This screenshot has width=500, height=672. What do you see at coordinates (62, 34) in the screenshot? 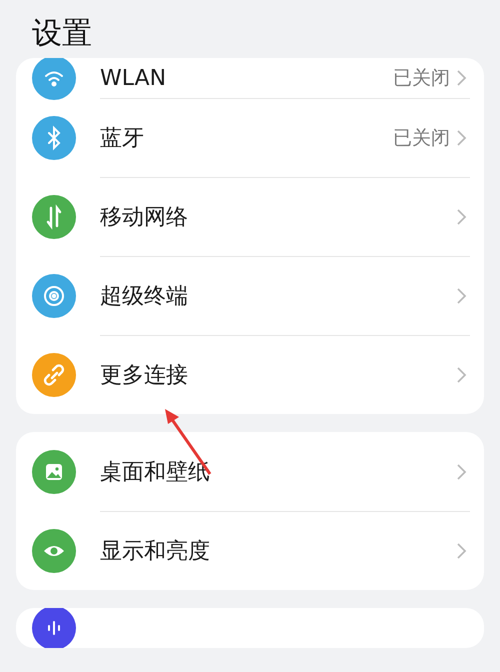
I see `page-title: 设置` at bounding box center [62, 34].